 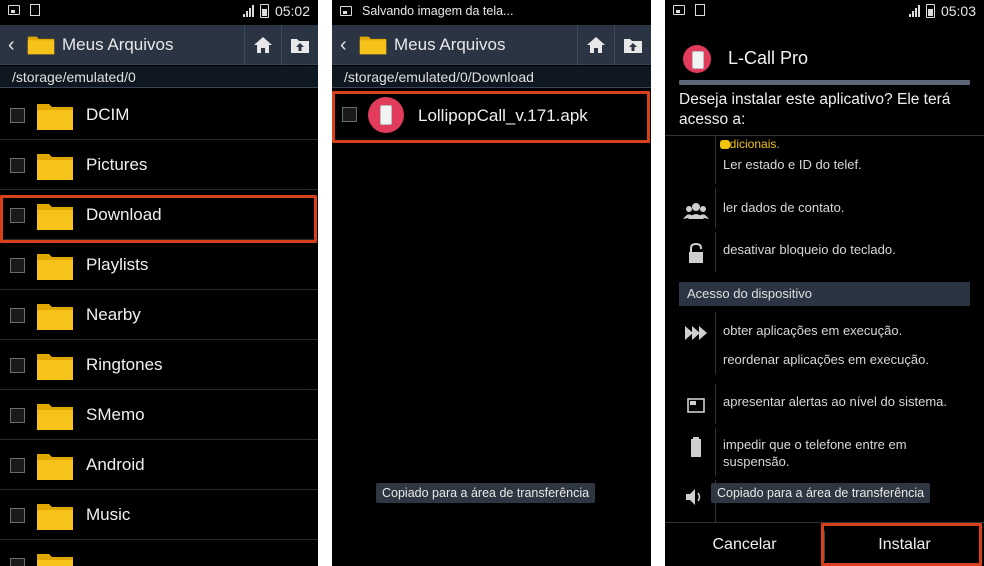 I want to click on folder-name: Music, so click(x=108, y=514).